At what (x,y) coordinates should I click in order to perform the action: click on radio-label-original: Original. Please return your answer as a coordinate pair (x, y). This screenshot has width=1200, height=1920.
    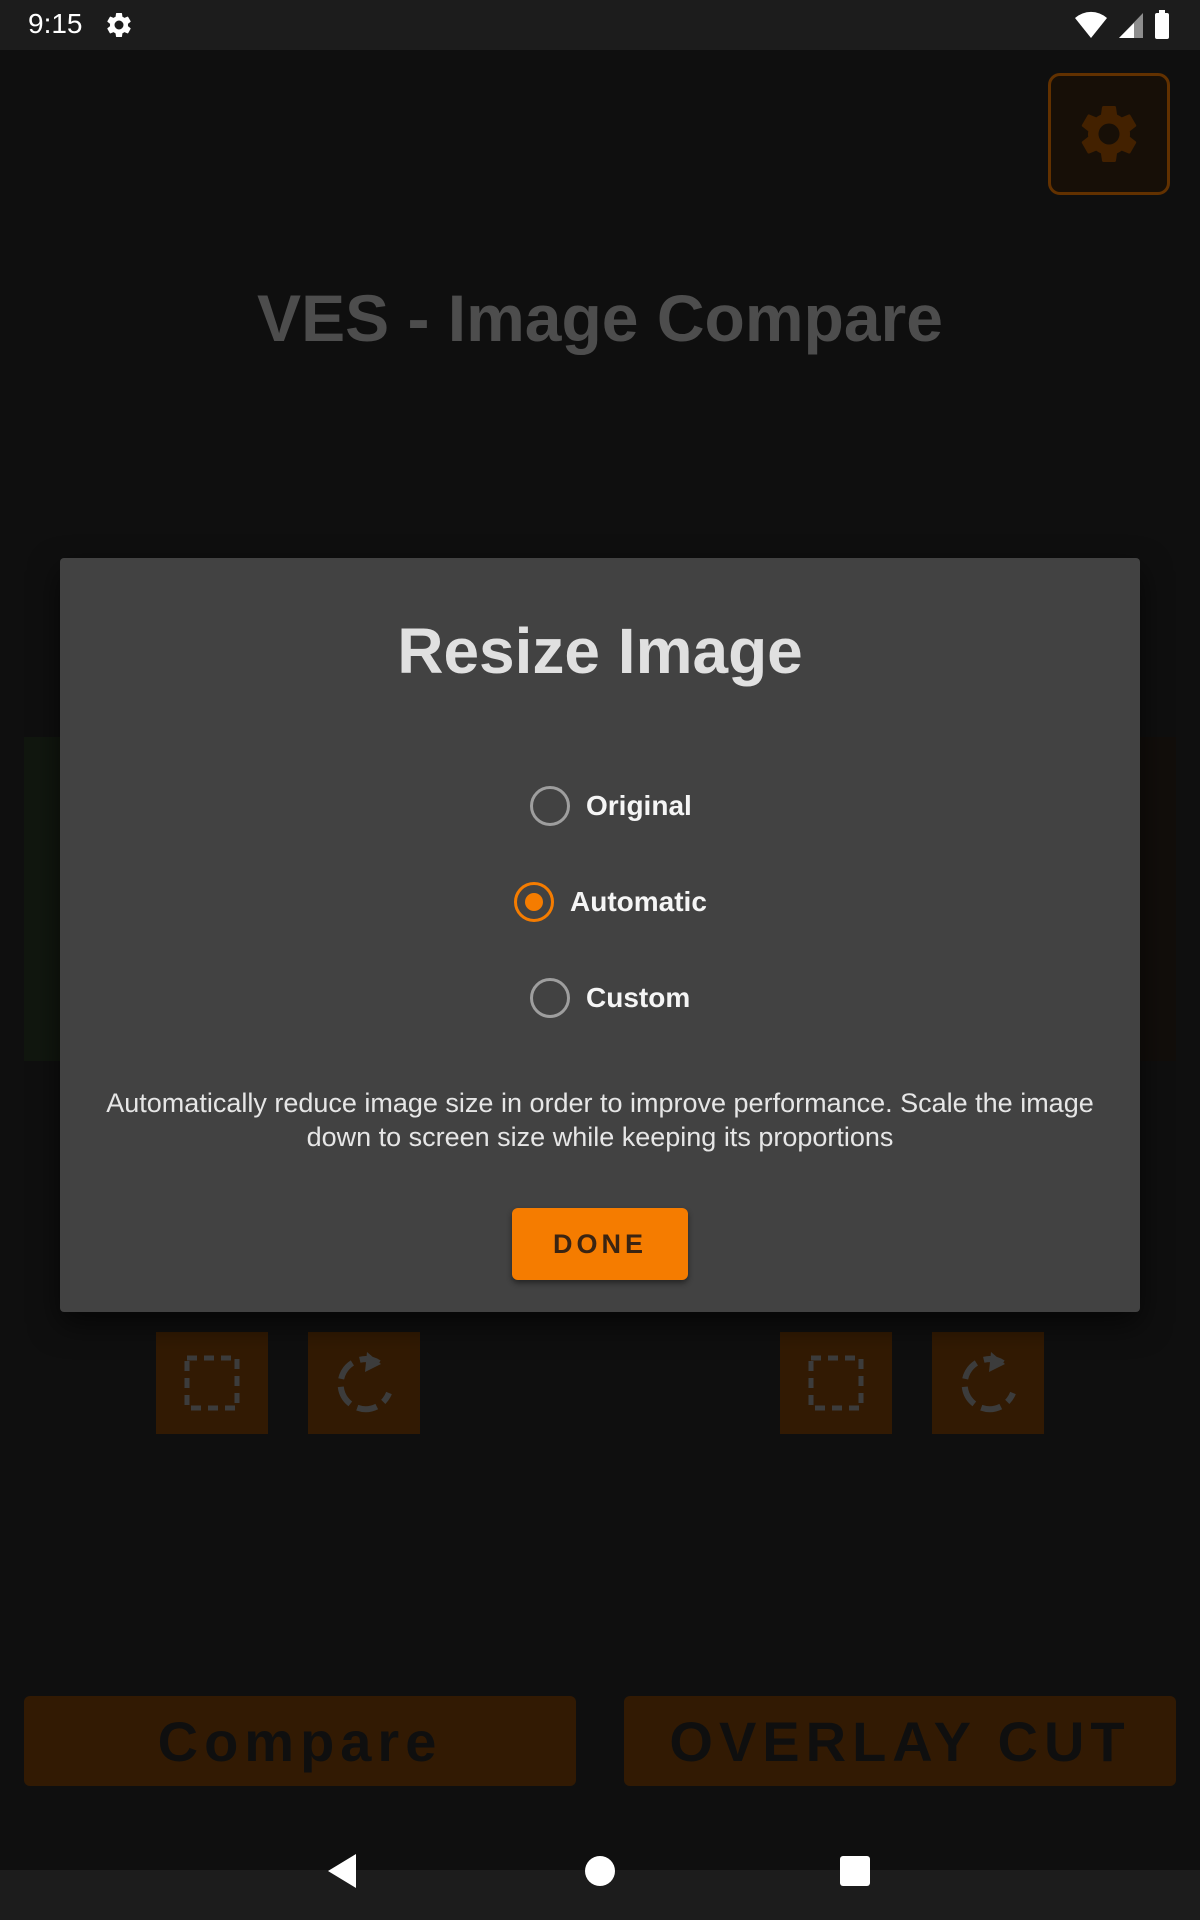
    Looking at the image, I should click on (639, 805).